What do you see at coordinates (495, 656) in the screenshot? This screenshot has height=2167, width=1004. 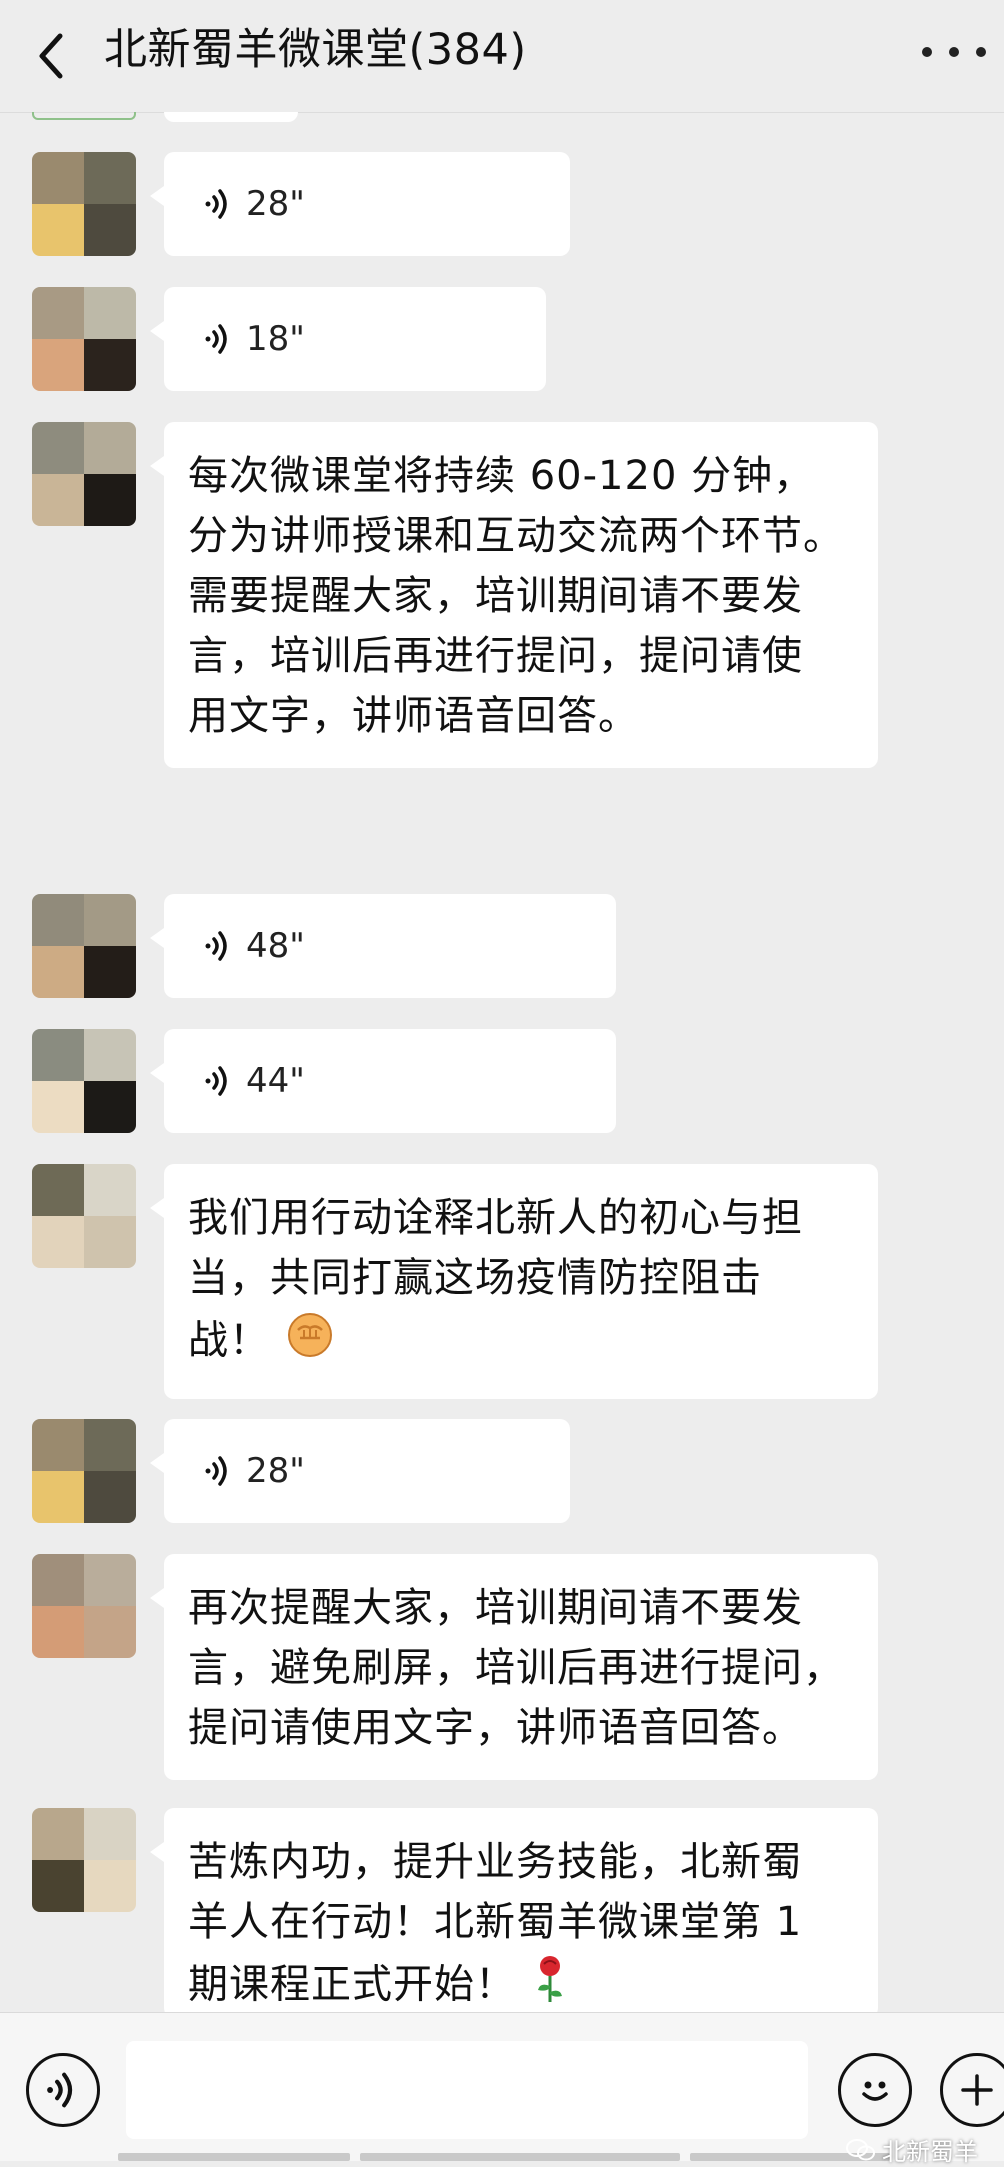 I see `message-line: 言，培训后再进行提问，提问请使` at bounding box center [495, 656].